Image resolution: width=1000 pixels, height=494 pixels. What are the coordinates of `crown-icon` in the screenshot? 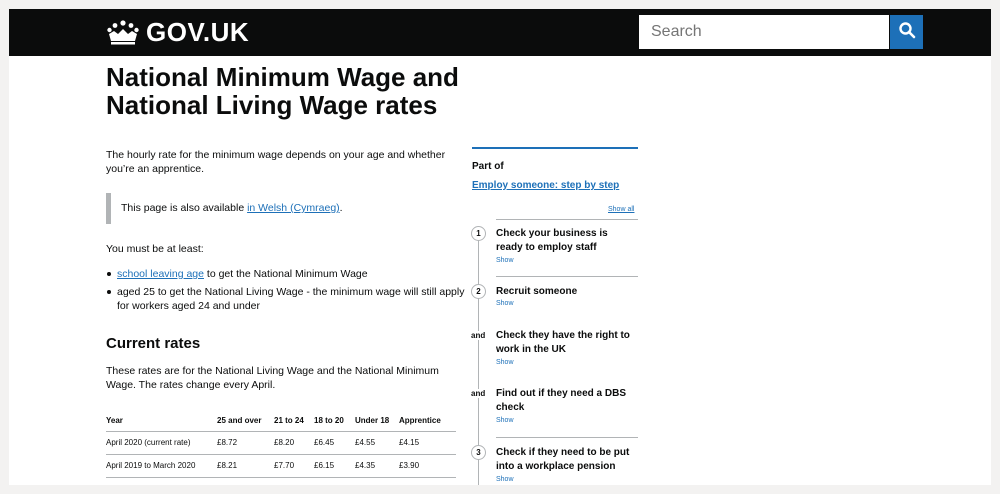 It's located at (123, 32).